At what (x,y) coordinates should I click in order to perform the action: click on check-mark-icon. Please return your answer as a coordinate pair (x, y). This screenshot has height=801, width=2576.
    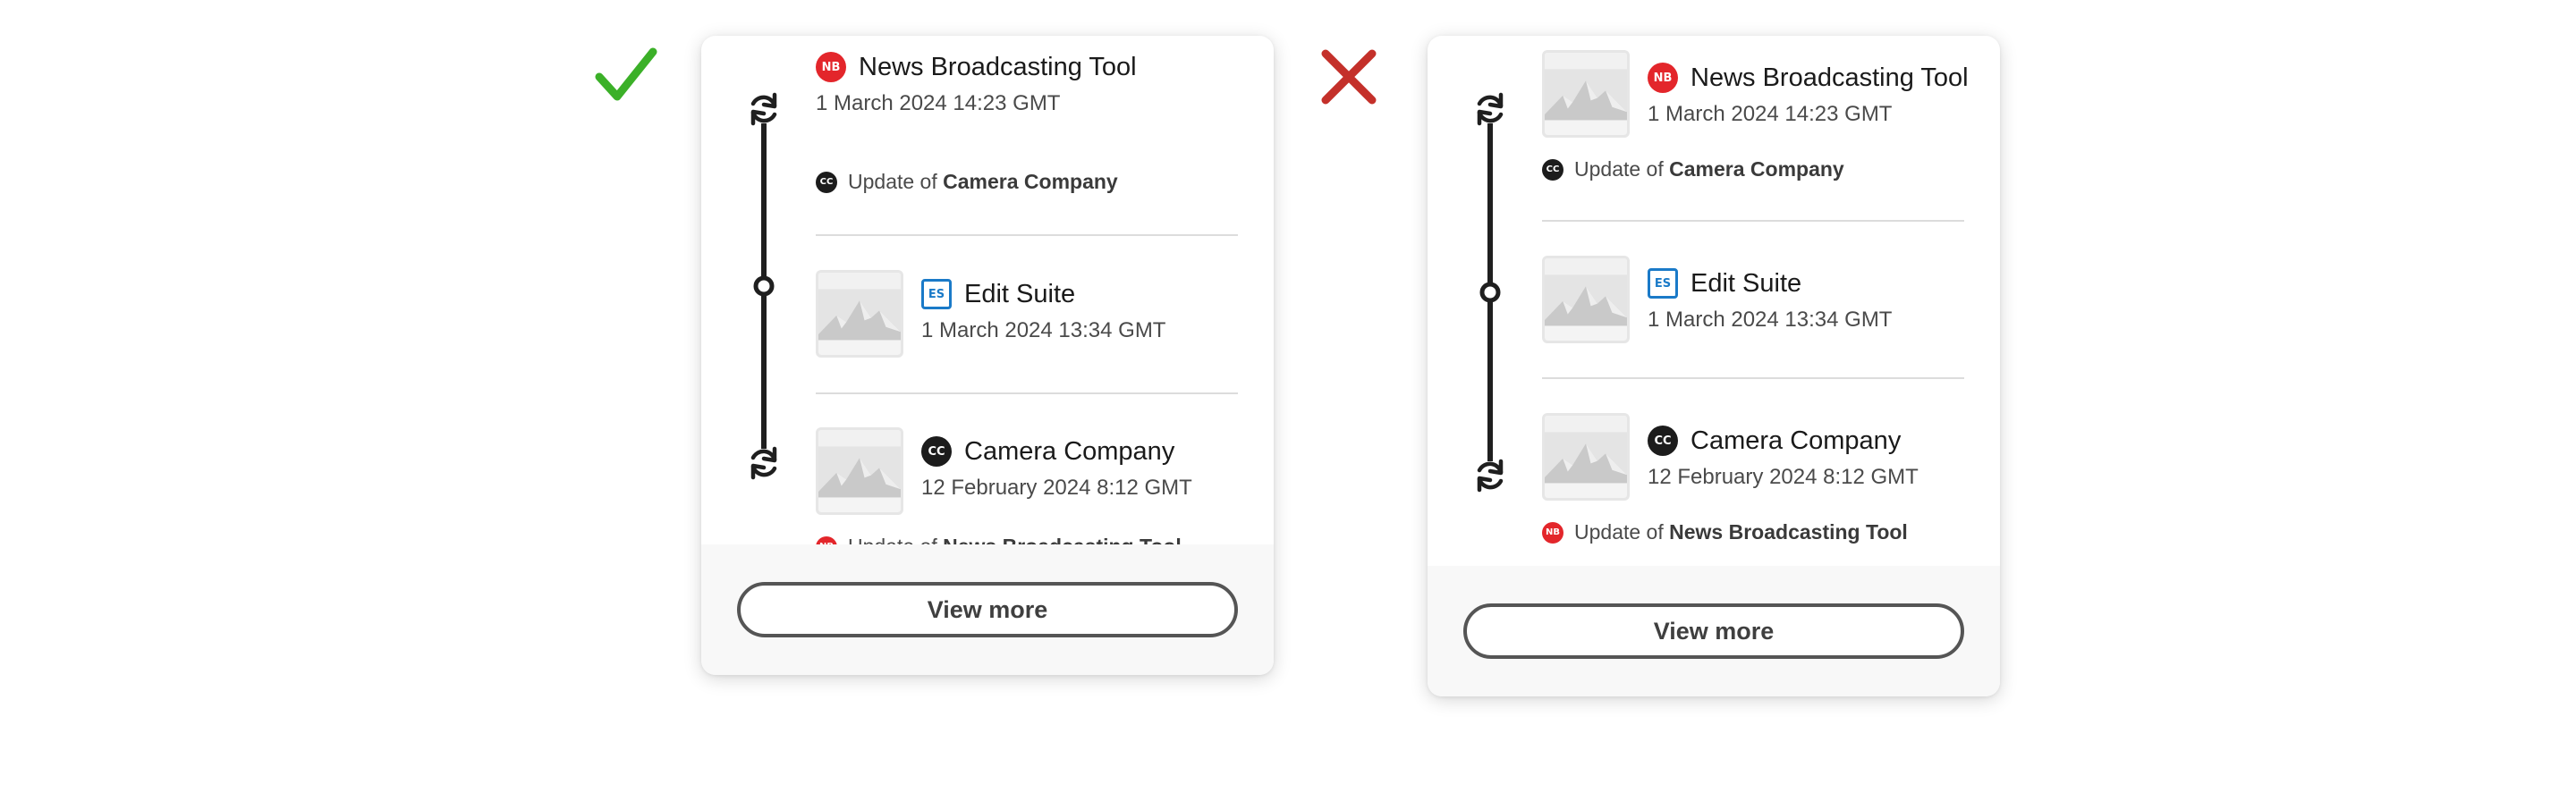
    Looking at the image, I should click on (626, 75).